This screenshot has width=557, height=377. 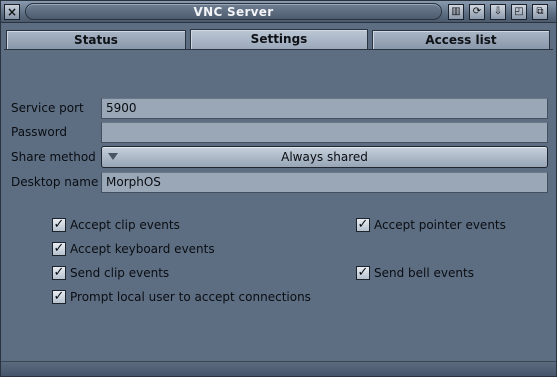 I want to click on share-method-value: Always shared, so click(x=324, y=157).